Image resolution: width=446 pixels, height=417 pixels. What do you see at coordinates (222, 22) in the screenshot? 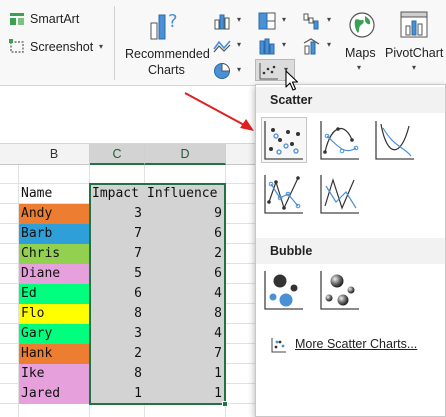
I see `column-chart-icon` at bounding box center [222, 22].